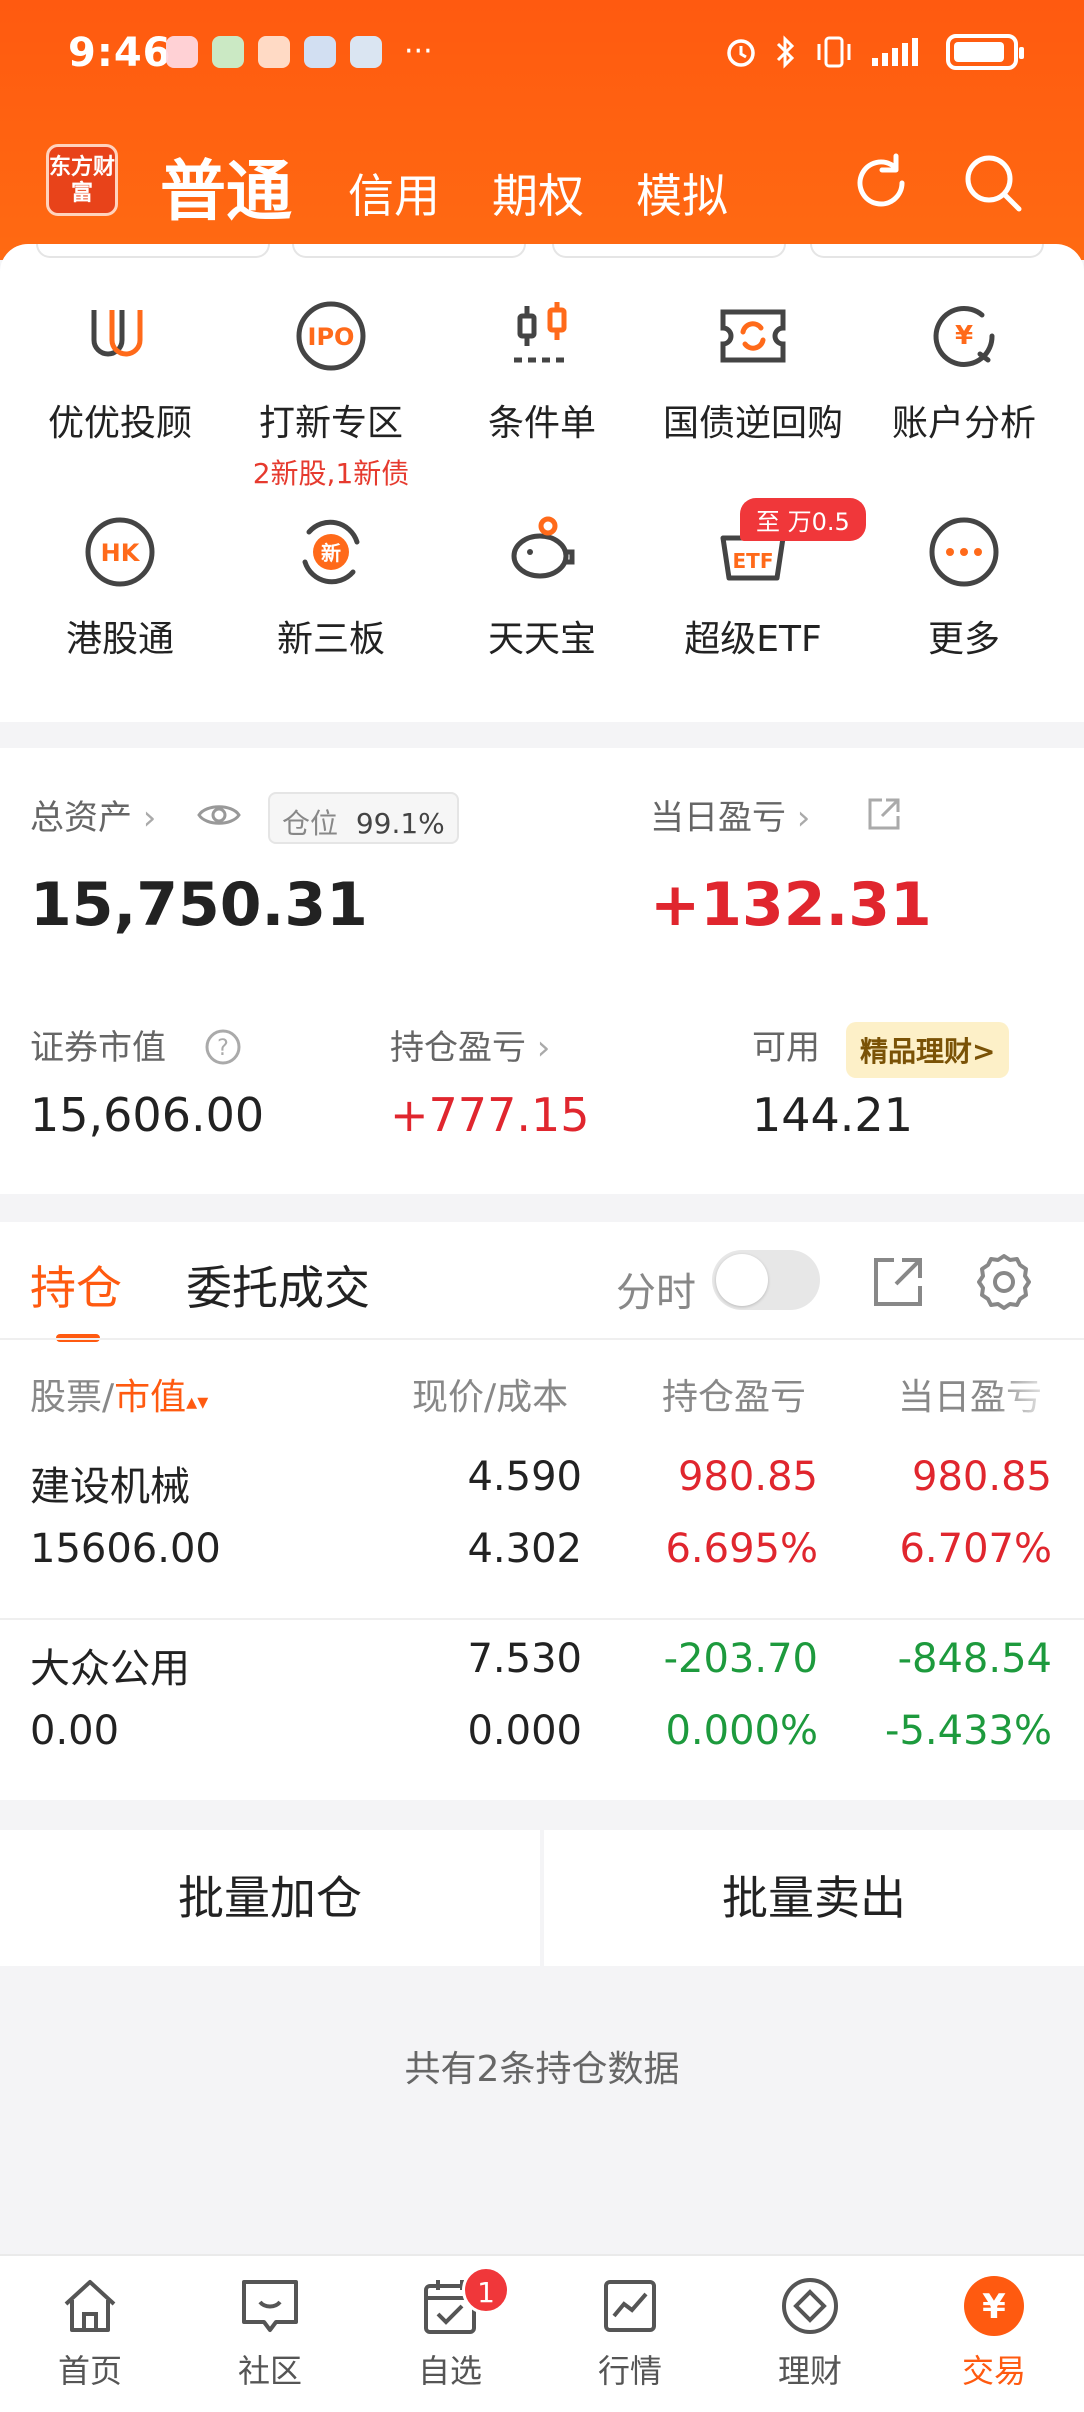 Image resolution: width=1084 pixels, height=2412 pixels. What do you see at coordinates (740, 1659) in the screenshot?
I see `holding-pl-cell: -203.70` at bounding box center [740, 1659].